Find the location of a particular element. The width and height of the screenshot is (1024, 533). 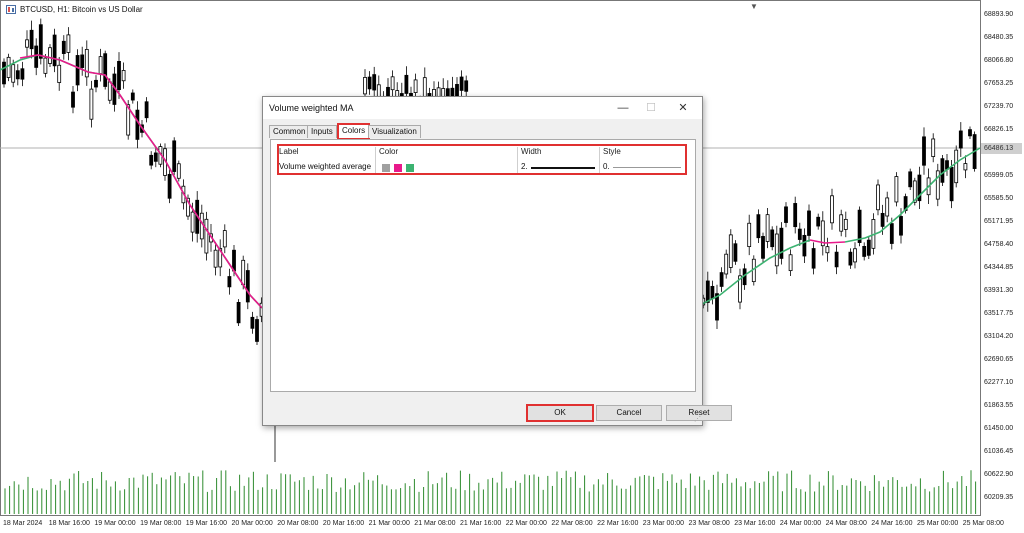

resize-grip-icon: ⋰ is located at coordinates (697, 419).